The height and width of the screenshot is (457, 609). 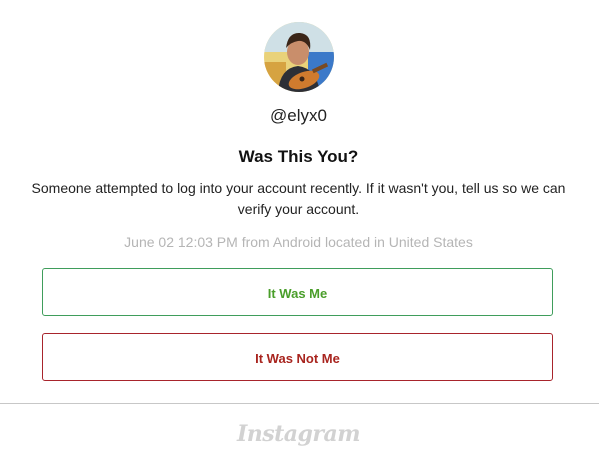 I want to click on profile-photo-icon, so click(x=299, y=57).